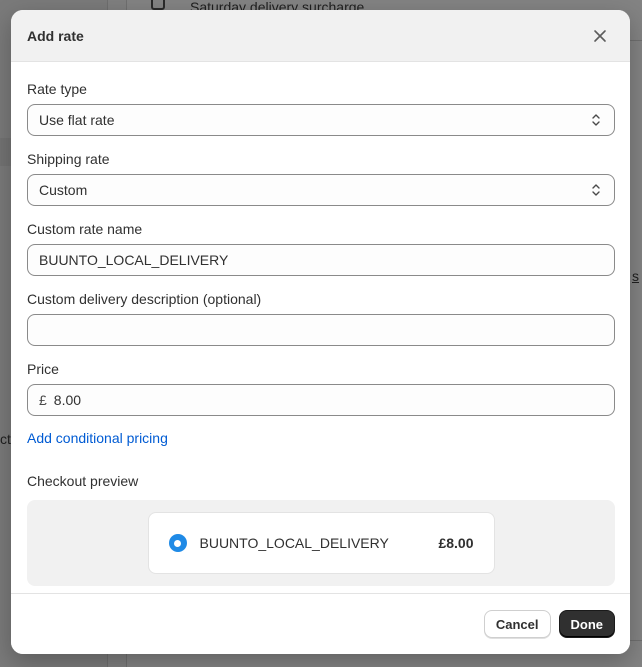  Describe the element at coordinates (77, 120) in the screenshot. I see `rate-type-value: Use flat rate` at that location.